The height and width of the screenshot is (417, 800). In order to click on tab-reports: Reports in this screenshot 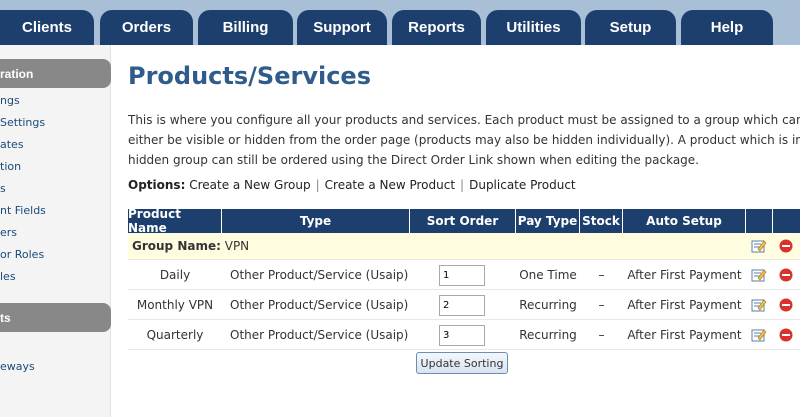, I will do `click(436, 27)`.